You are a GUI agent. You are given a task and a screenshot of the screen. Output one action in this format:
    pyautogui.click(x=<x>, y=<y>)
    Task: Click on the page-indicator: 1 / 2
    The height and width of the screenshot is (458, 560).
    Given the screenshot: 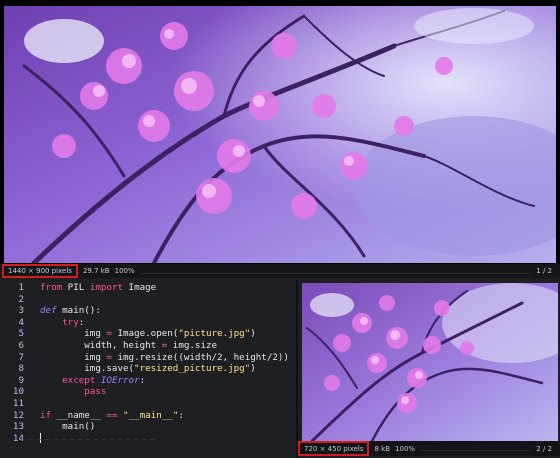 What is the action you would take?
    pyautogui.click(x=544, y=271)
    